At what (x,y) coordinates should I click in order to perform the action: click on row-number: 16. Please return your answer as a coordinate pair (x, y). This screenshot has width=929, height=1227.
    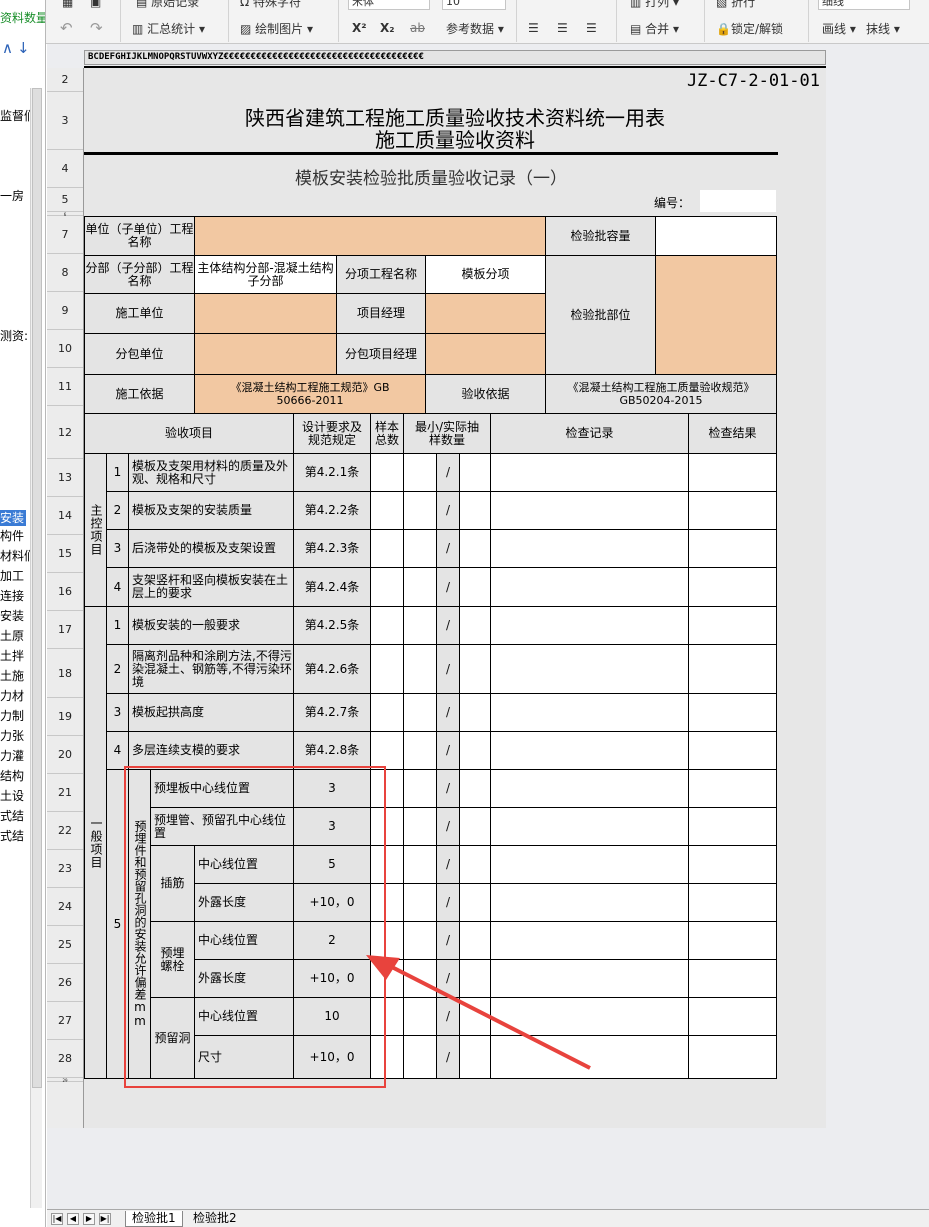
    Looking at the image, I should click on (65, 592).